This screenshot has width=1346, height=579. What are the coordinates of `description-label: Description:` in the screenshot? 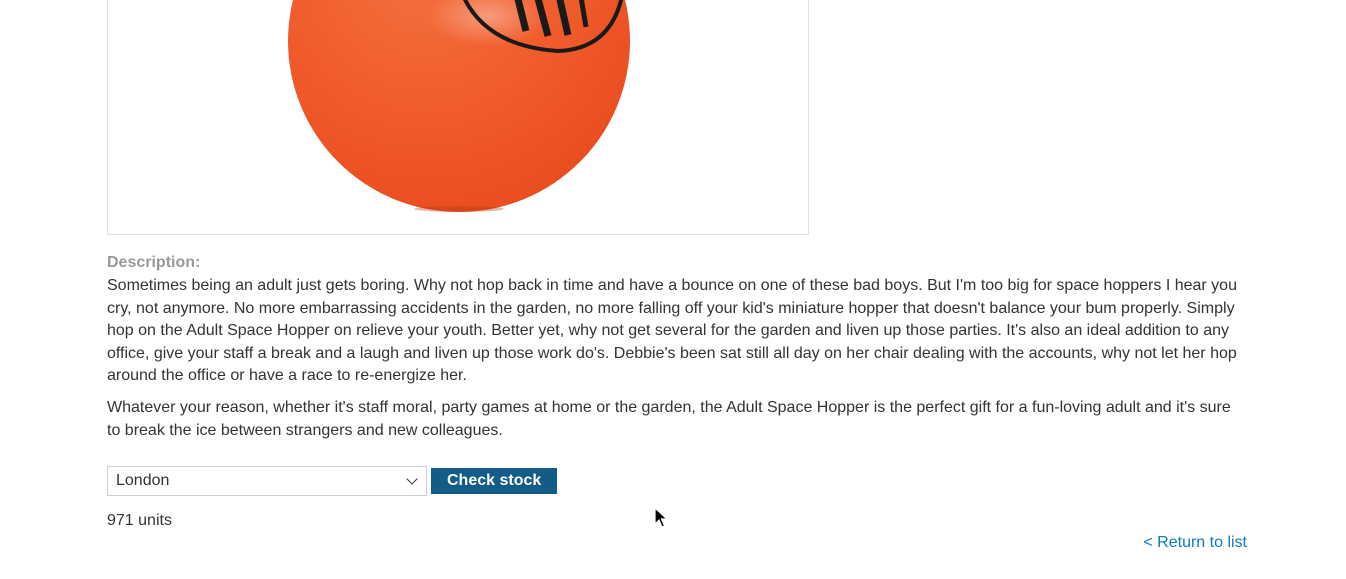 It's located at (154, 262).